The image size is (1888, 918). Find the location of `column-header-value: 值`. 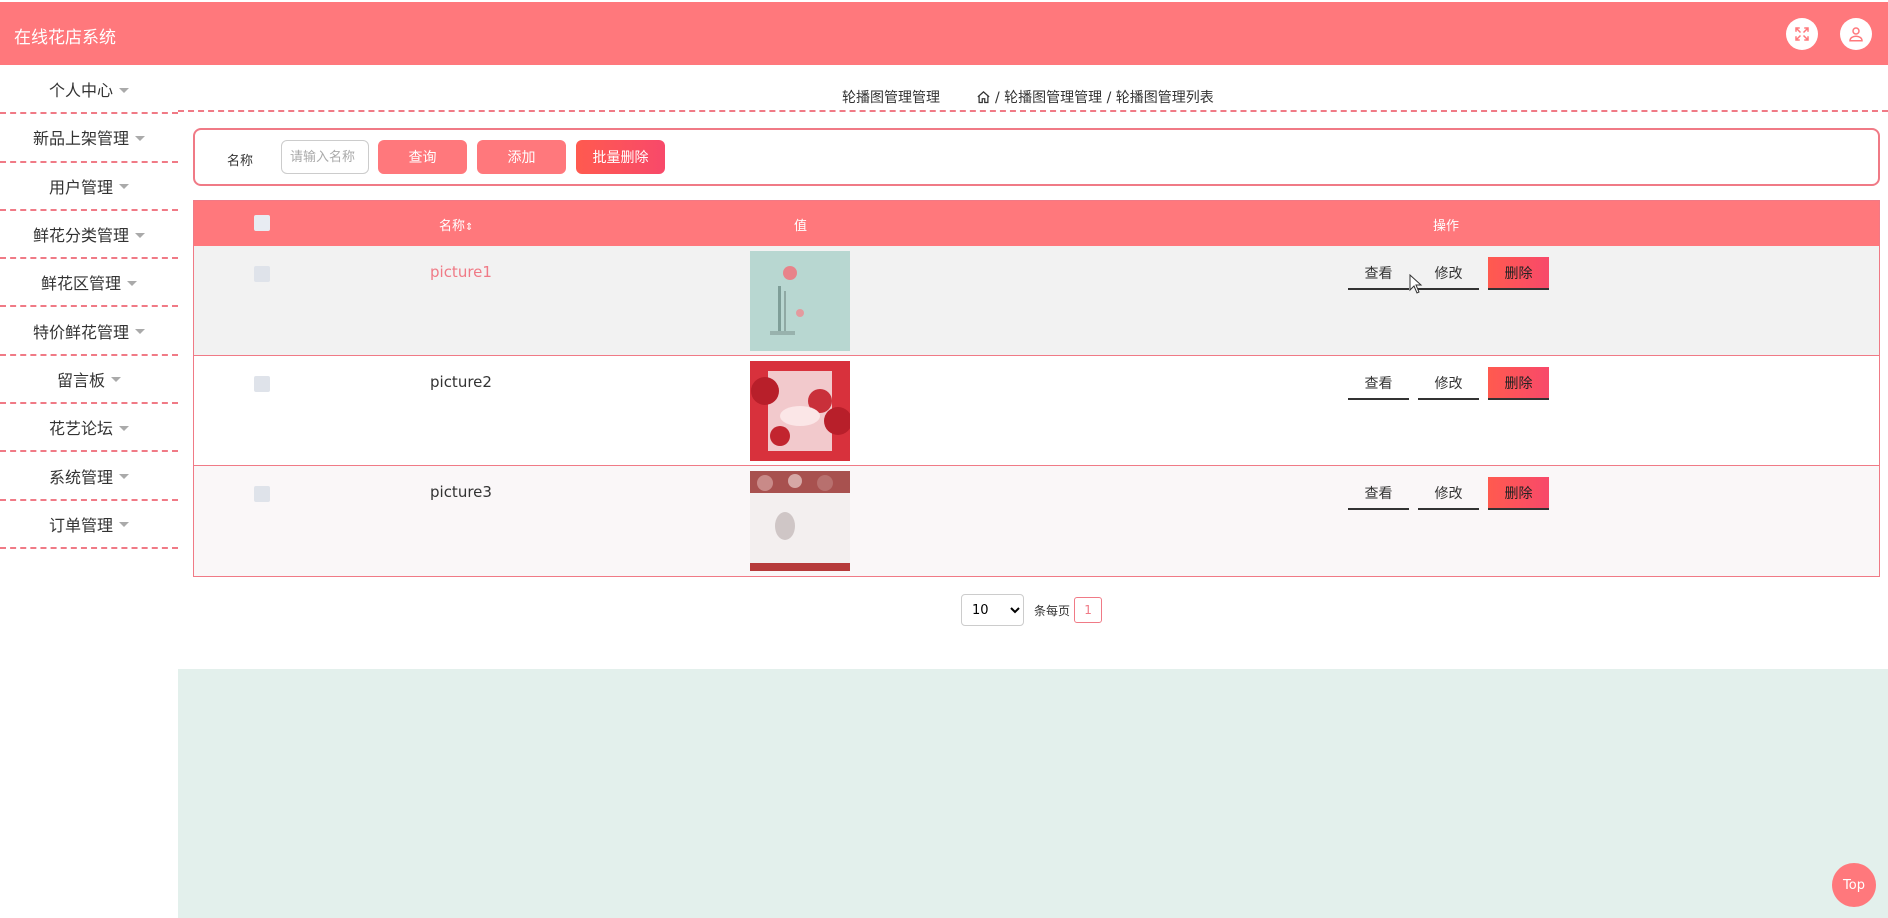

column-header-value: 值 is located at coordinates (801, 226).